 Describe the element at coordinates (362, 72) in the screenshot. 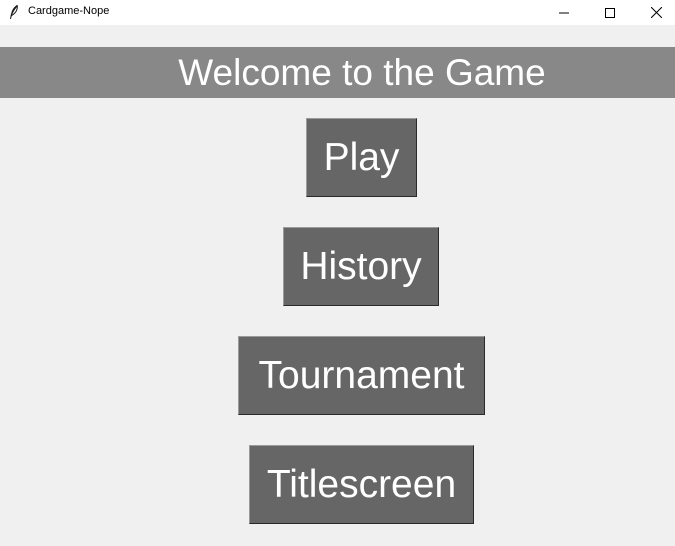

I see `welcome-title: Welcome to the Game` at that location.